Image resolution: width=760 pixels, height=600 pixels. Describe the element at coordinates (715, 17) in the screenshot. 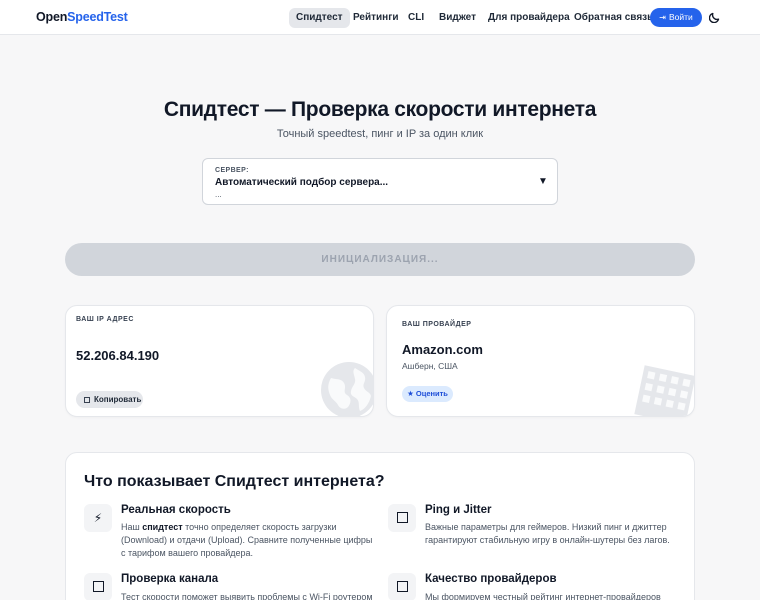

I see `moon-icon` at that location.